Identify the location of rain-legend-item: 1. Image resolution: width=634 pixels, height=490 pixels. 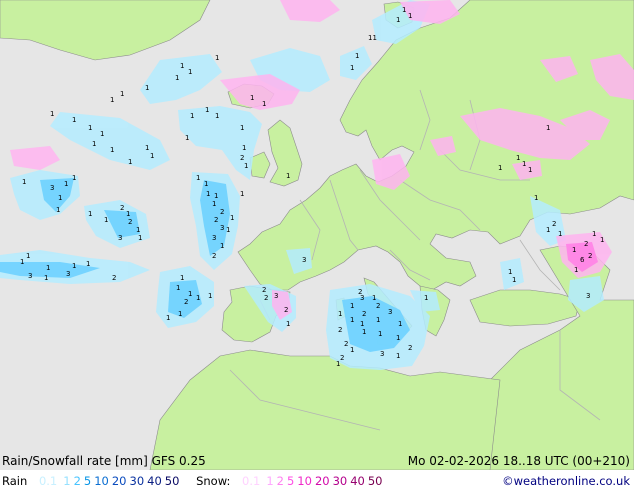
(67, 481).